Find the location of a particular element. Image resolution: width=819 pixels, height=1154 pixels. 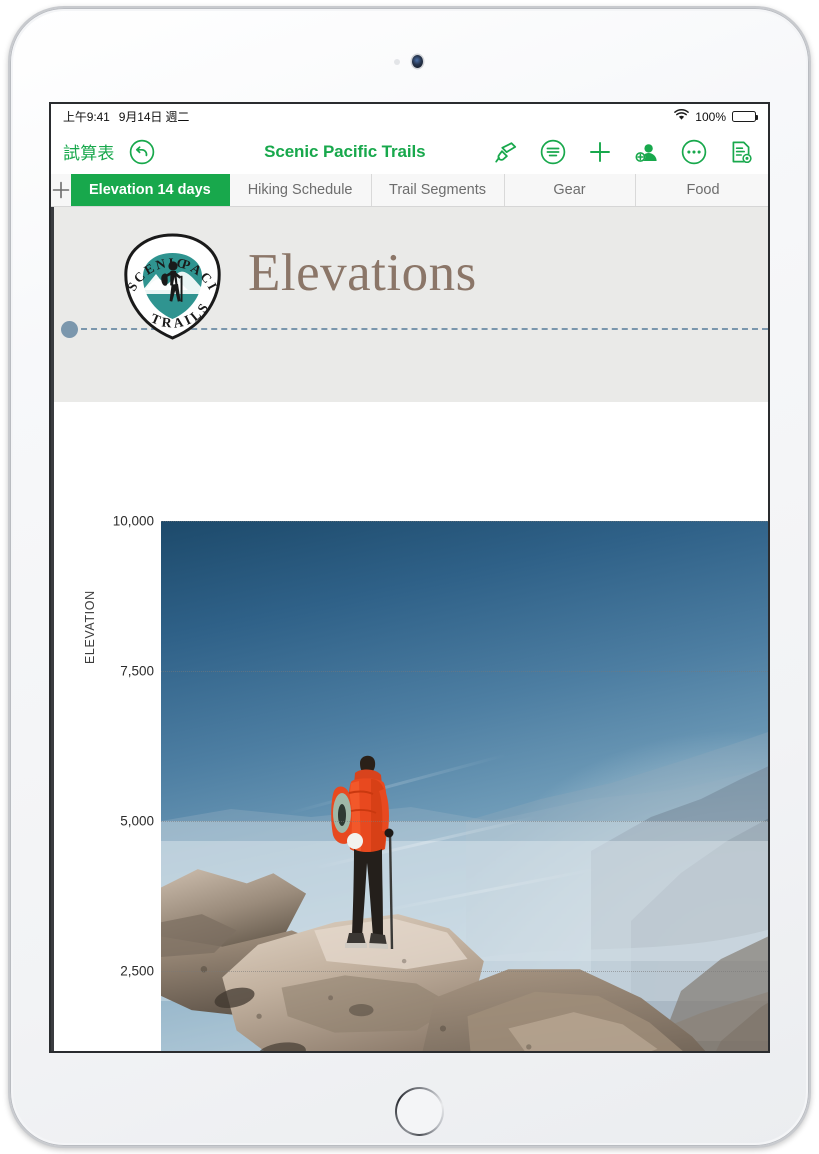

sheet-tab-elevation-14-days: Elevation 14 days is located at coordinates (150, 190).